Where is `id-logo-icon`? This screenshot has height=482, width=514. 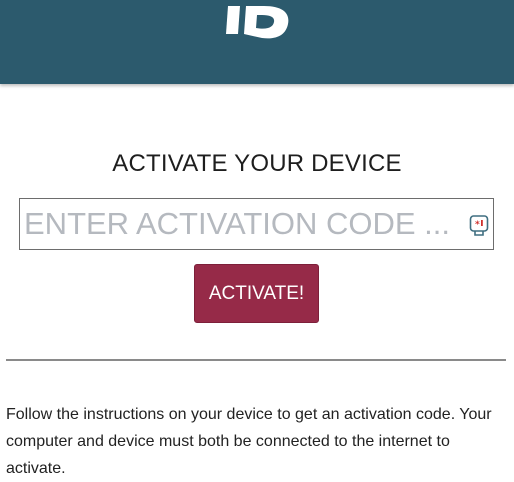 id-logo-icon is located at coordinates (257, 20).